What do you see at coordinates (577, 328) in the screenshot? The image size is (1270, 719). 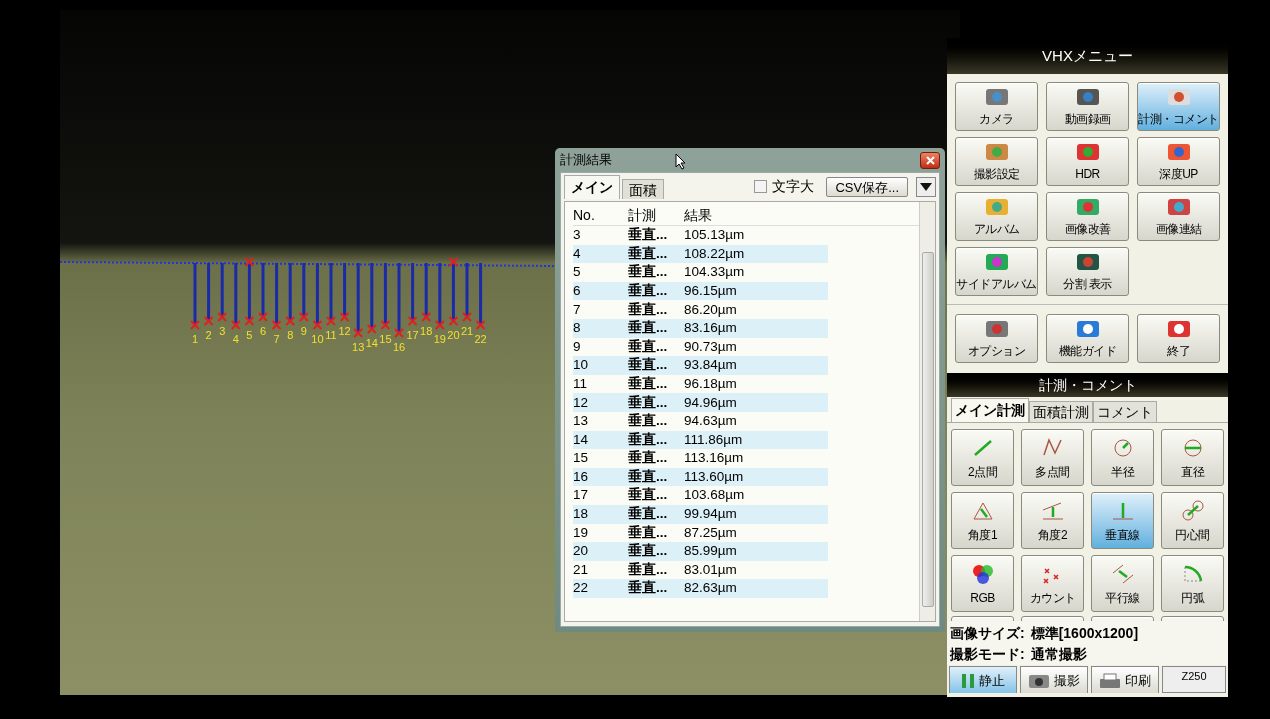 I see `table-cell-text: 8` at bounding box center [577, 328].